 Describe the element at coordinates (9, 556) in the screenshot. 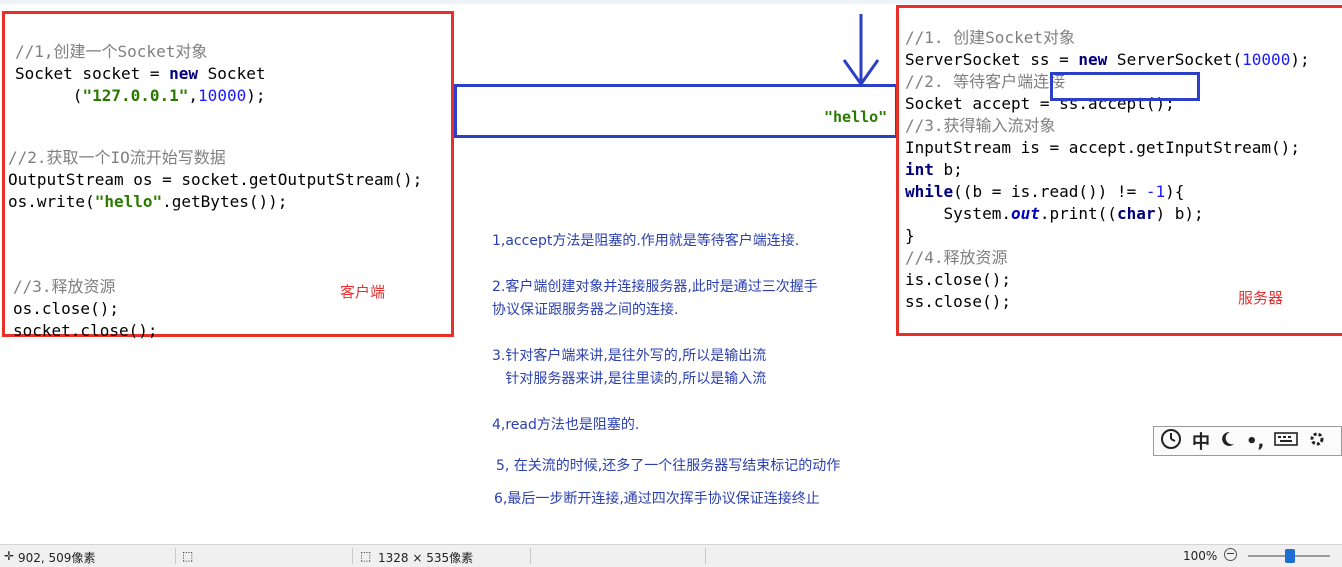

I see `cursor-icon: ✛` at that location.